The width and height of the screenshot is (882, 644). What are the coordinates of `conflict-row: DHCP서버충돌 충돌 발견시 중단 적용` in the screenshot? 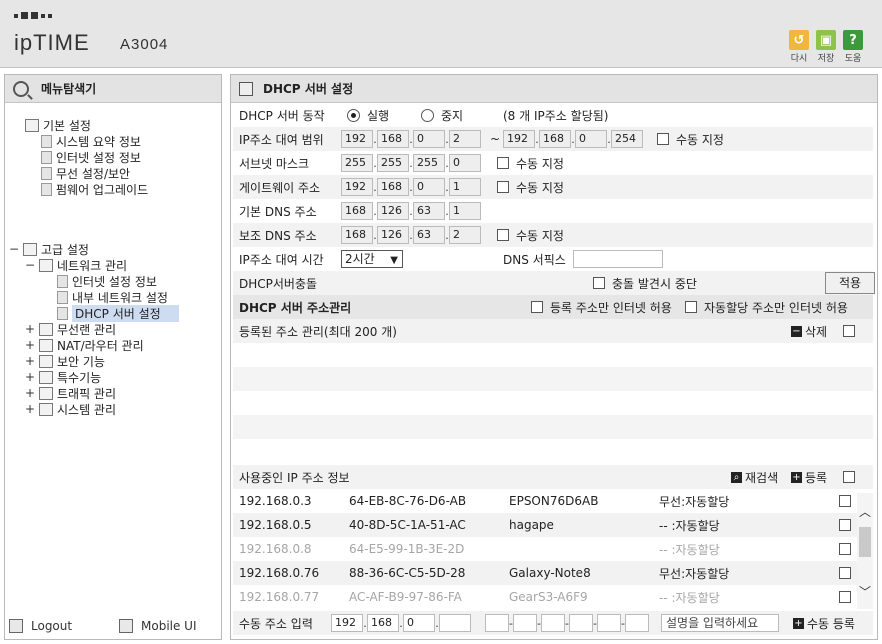 It's located at (554, 283).